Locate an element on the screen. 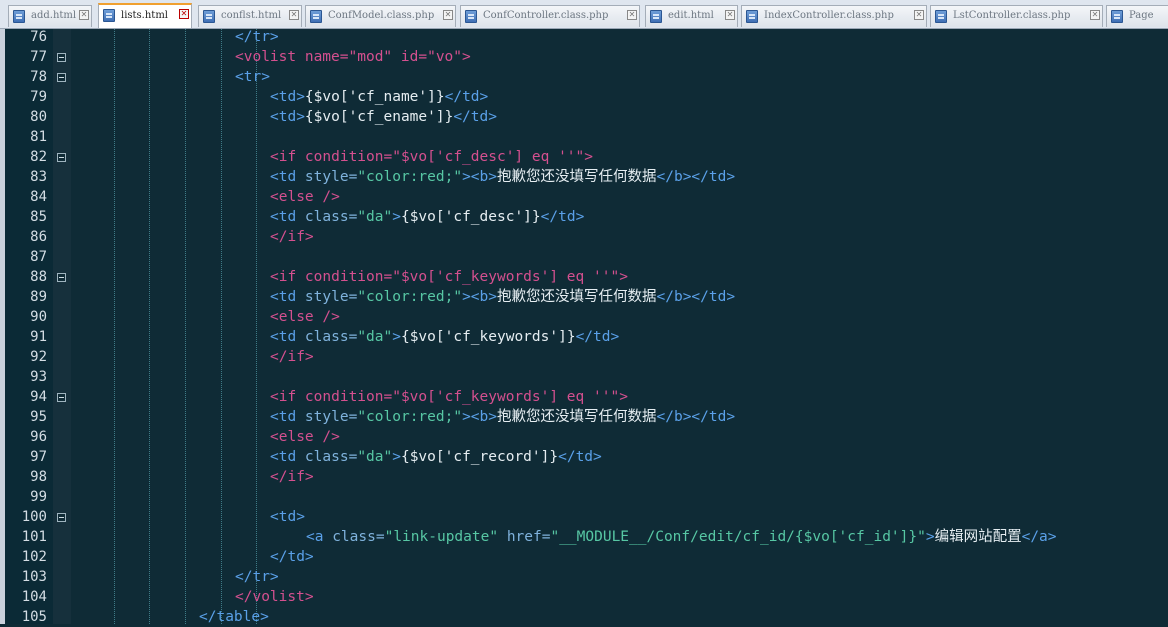 This screenshot has height=627, width=1168. tab-conflst-html: conflst.html ✕ is located at coordinates (250, 16).